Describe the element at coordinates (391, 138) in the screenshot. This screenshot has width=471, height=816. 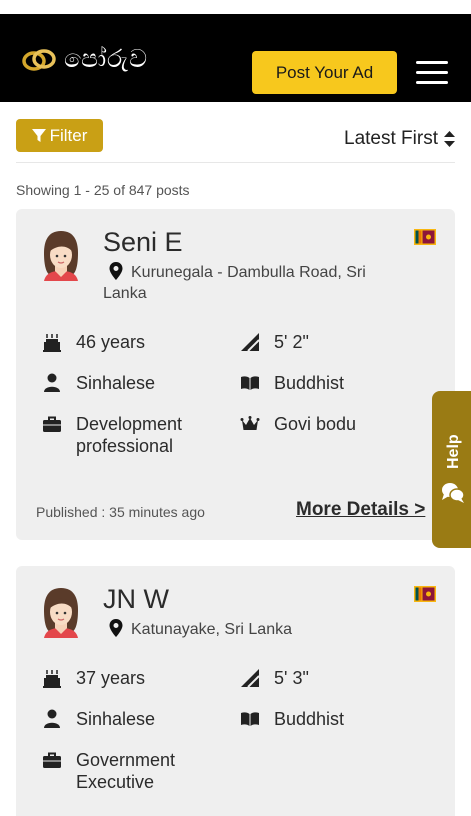
I see `sort-label: Latest First` at that location.